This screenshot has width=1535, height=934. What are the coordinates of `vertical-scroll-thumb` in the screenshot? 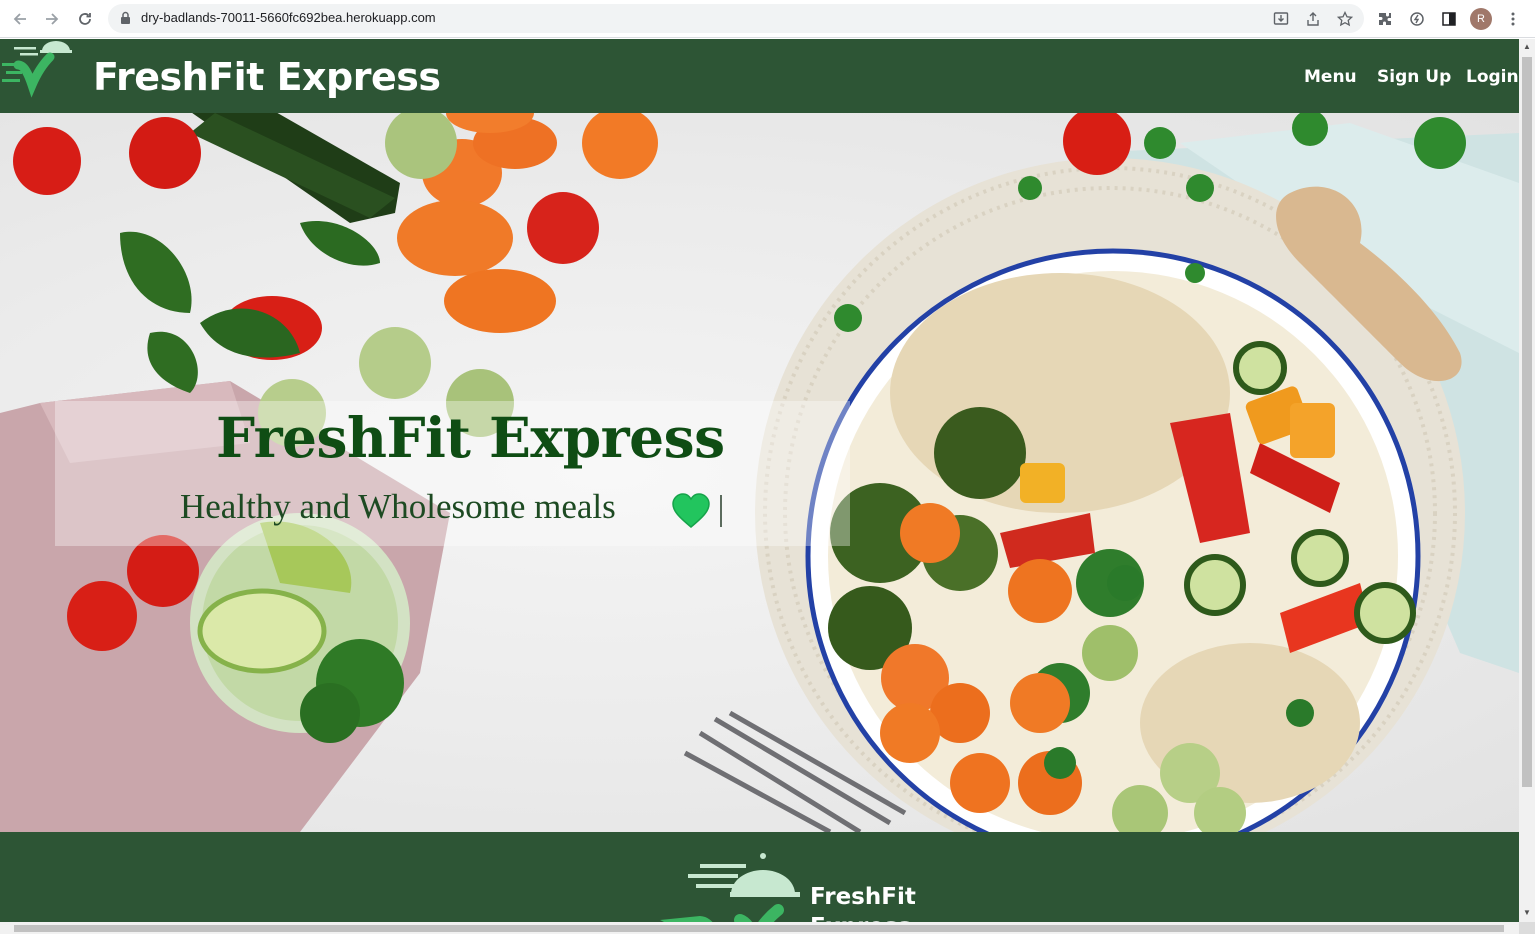 It's located at (1527, 422).